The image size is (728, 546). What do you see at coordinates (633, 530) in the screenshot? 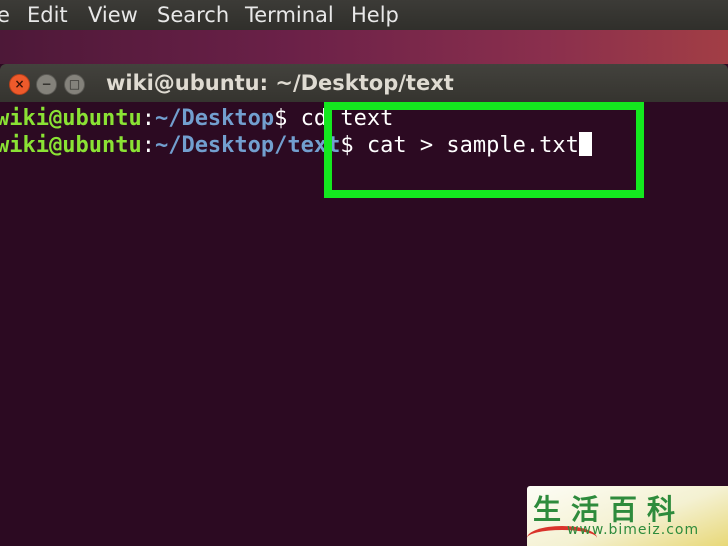
I see `watermark-url: www.bimeiz.com` at bounding box center [633, 530].